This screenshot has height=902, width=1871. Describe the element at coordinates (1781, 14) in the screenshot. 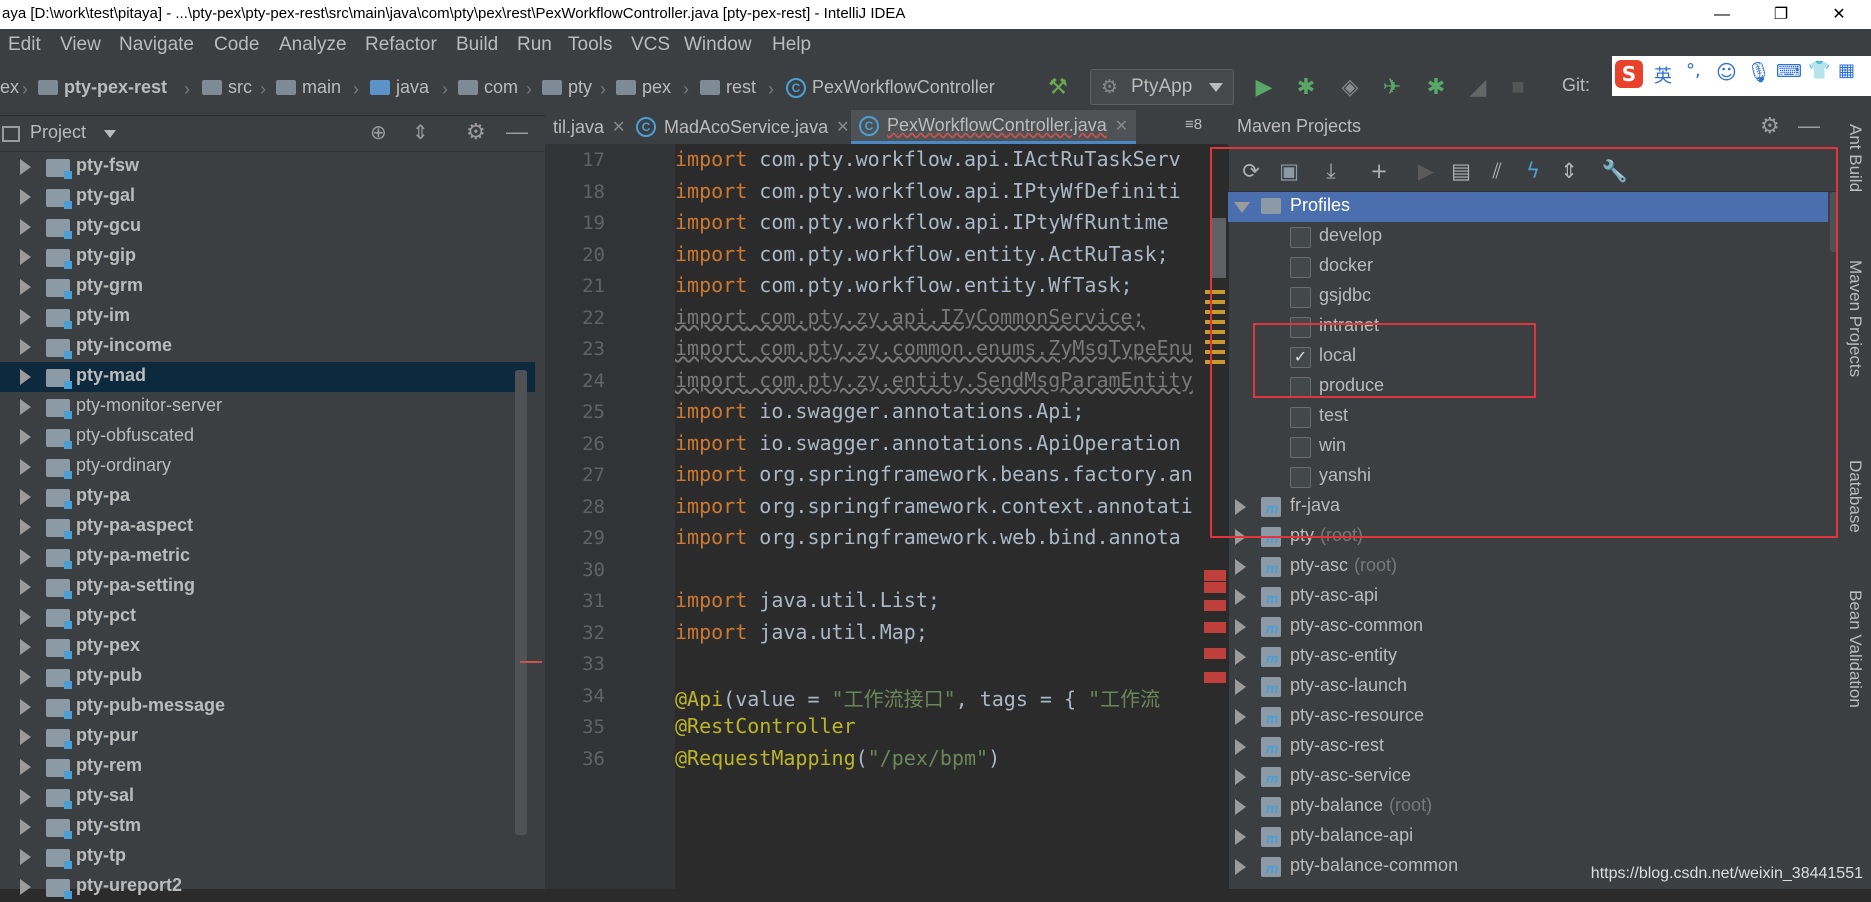

I see `restore-button: ❐` at that location.